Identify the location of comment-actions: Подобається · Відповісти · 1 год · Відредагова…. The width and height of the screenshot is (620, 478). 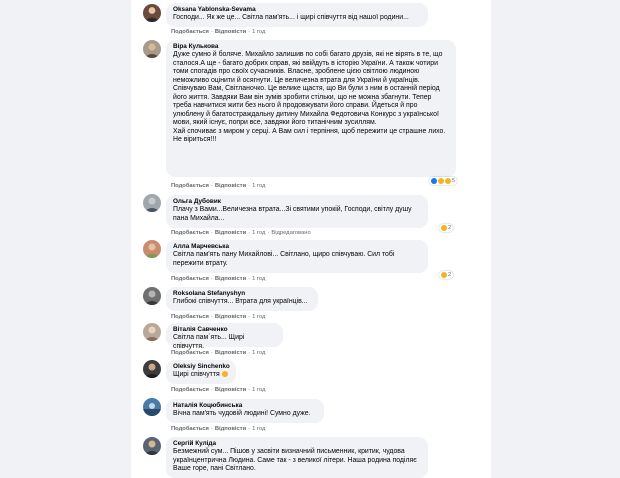
(241, 233).